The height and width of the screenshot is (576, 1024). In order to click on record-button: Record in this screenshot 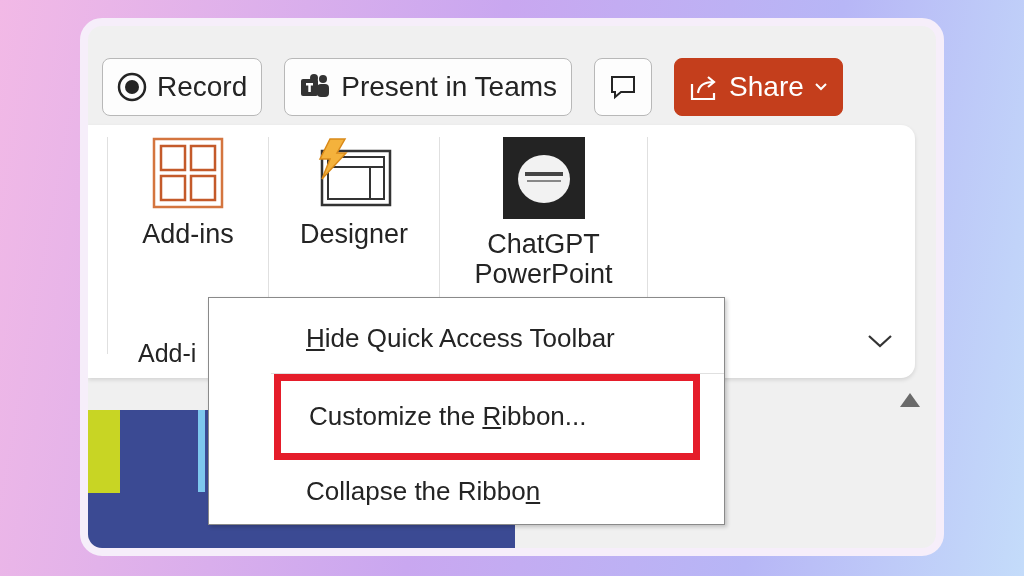, I will do `click(182, 87)`.